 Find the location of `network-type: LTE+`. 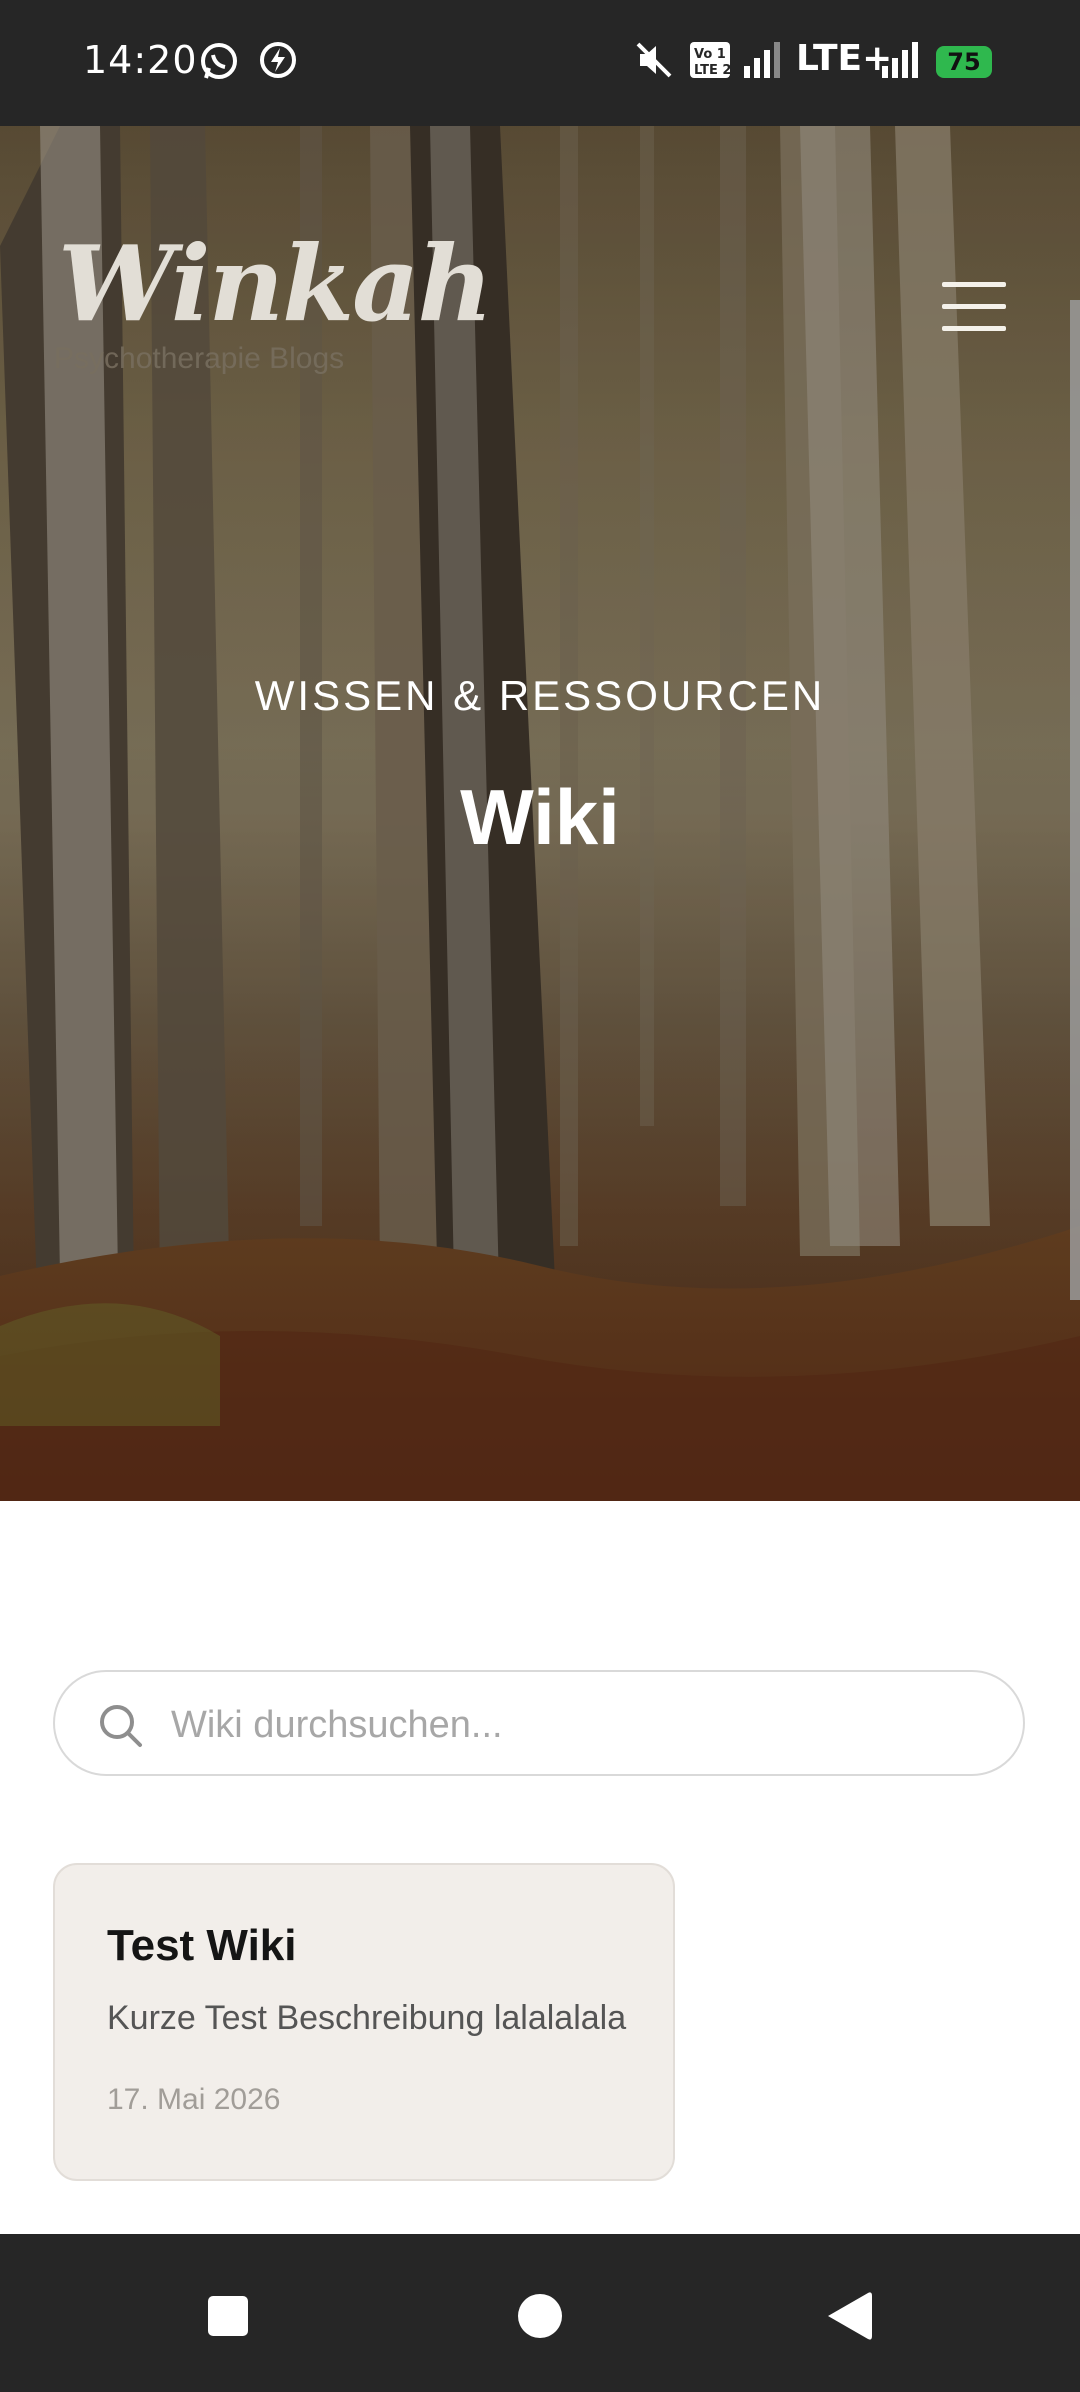

network-type: LTE+ is located at coordinates (844, 58).